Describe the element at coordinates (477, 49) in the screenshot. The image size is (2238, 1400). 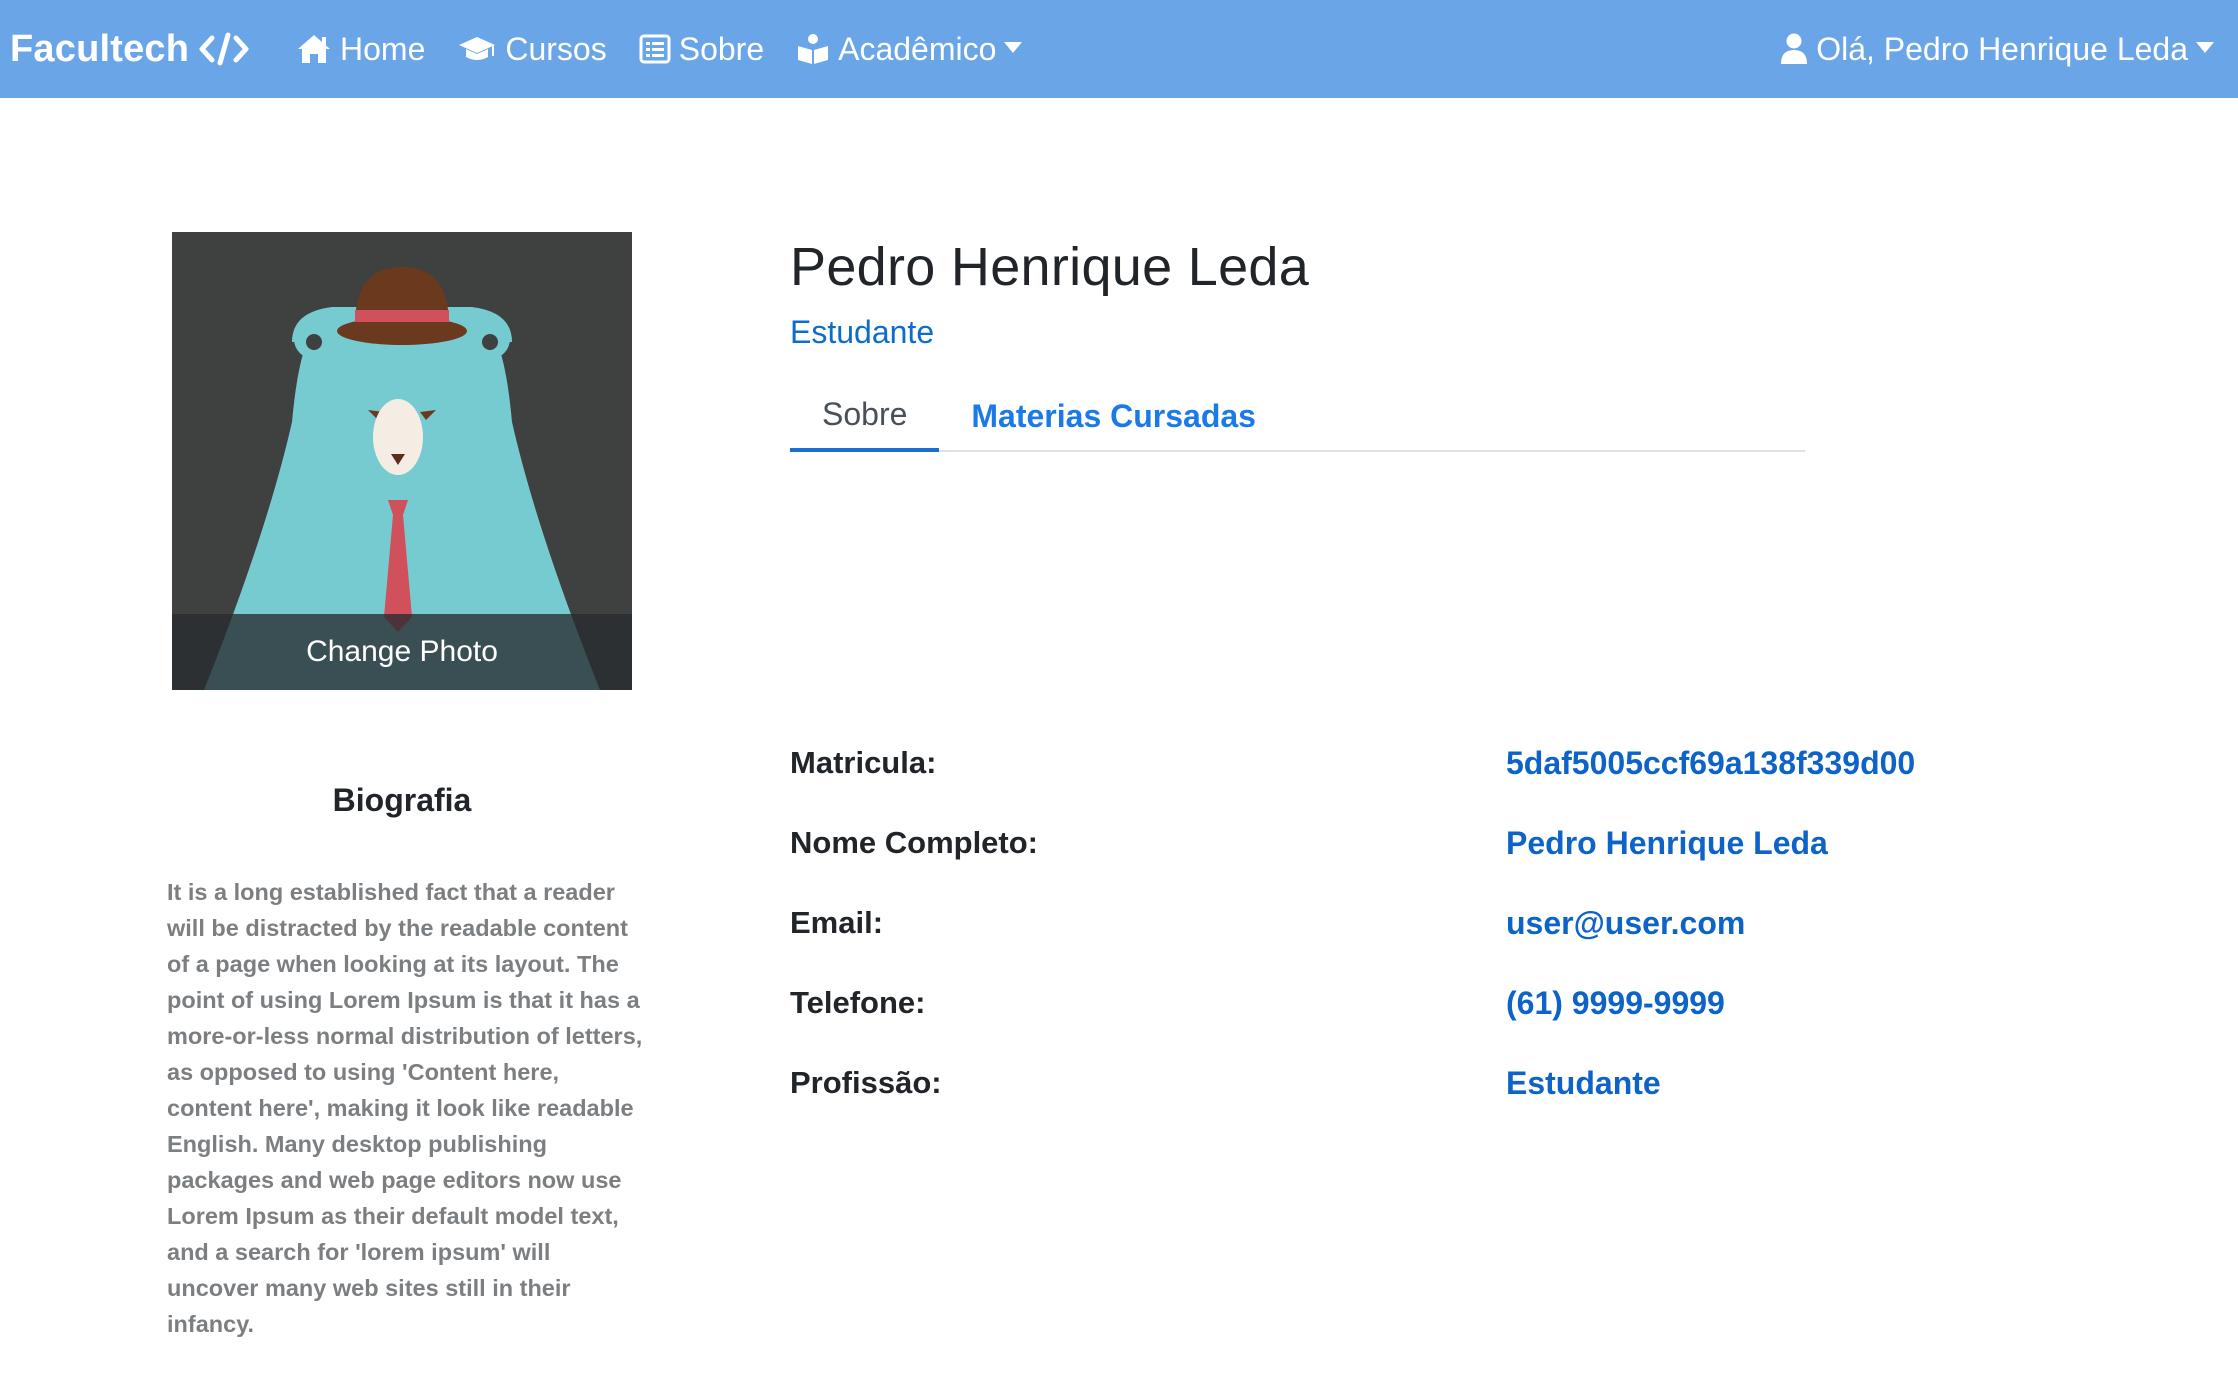
I see `graduation-cap-icon` at that location.